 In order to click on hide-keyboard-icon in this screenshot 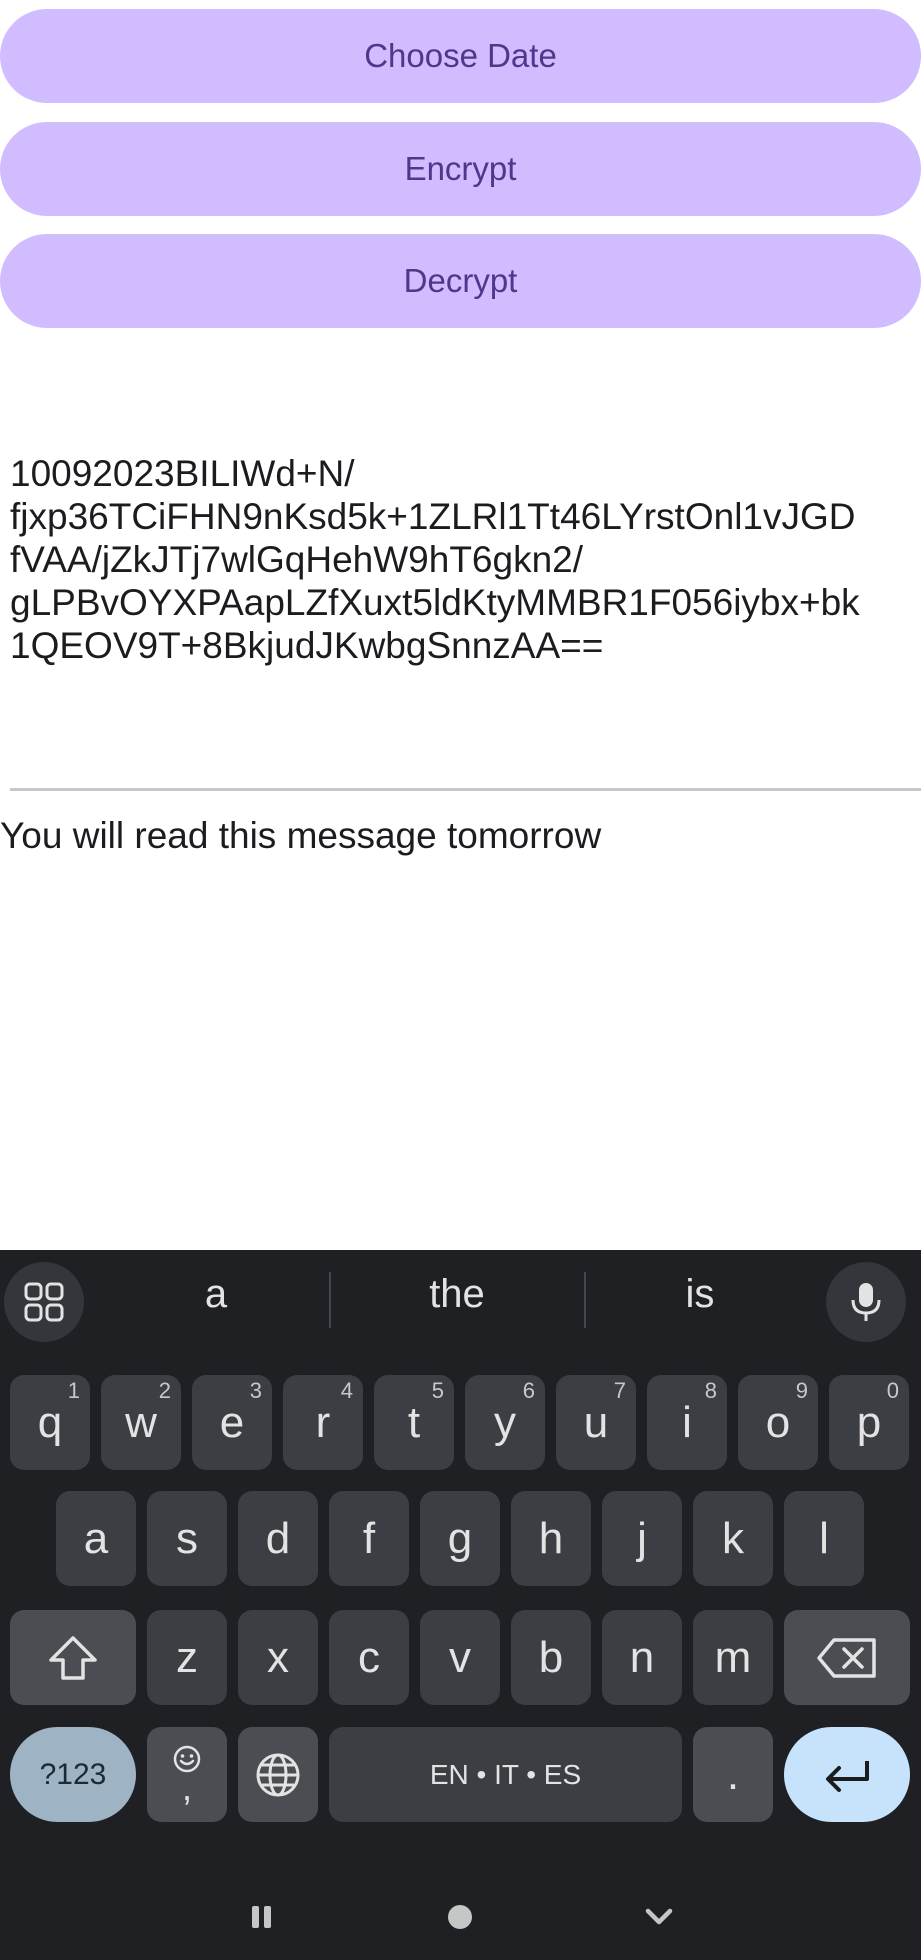, I will do `click(659, 1917)`.